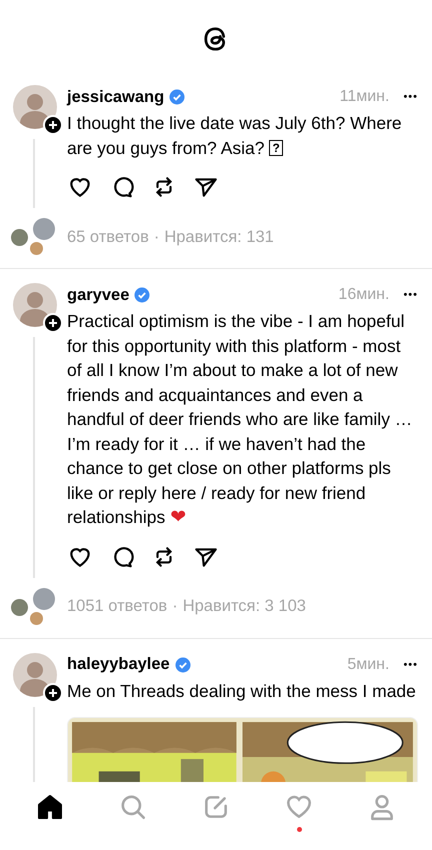 The width and height of the screenshot is (432, 850). Describe the element at coordinates (118, 664) in the screenshot. I see `username: haleyybaylee` at that location.